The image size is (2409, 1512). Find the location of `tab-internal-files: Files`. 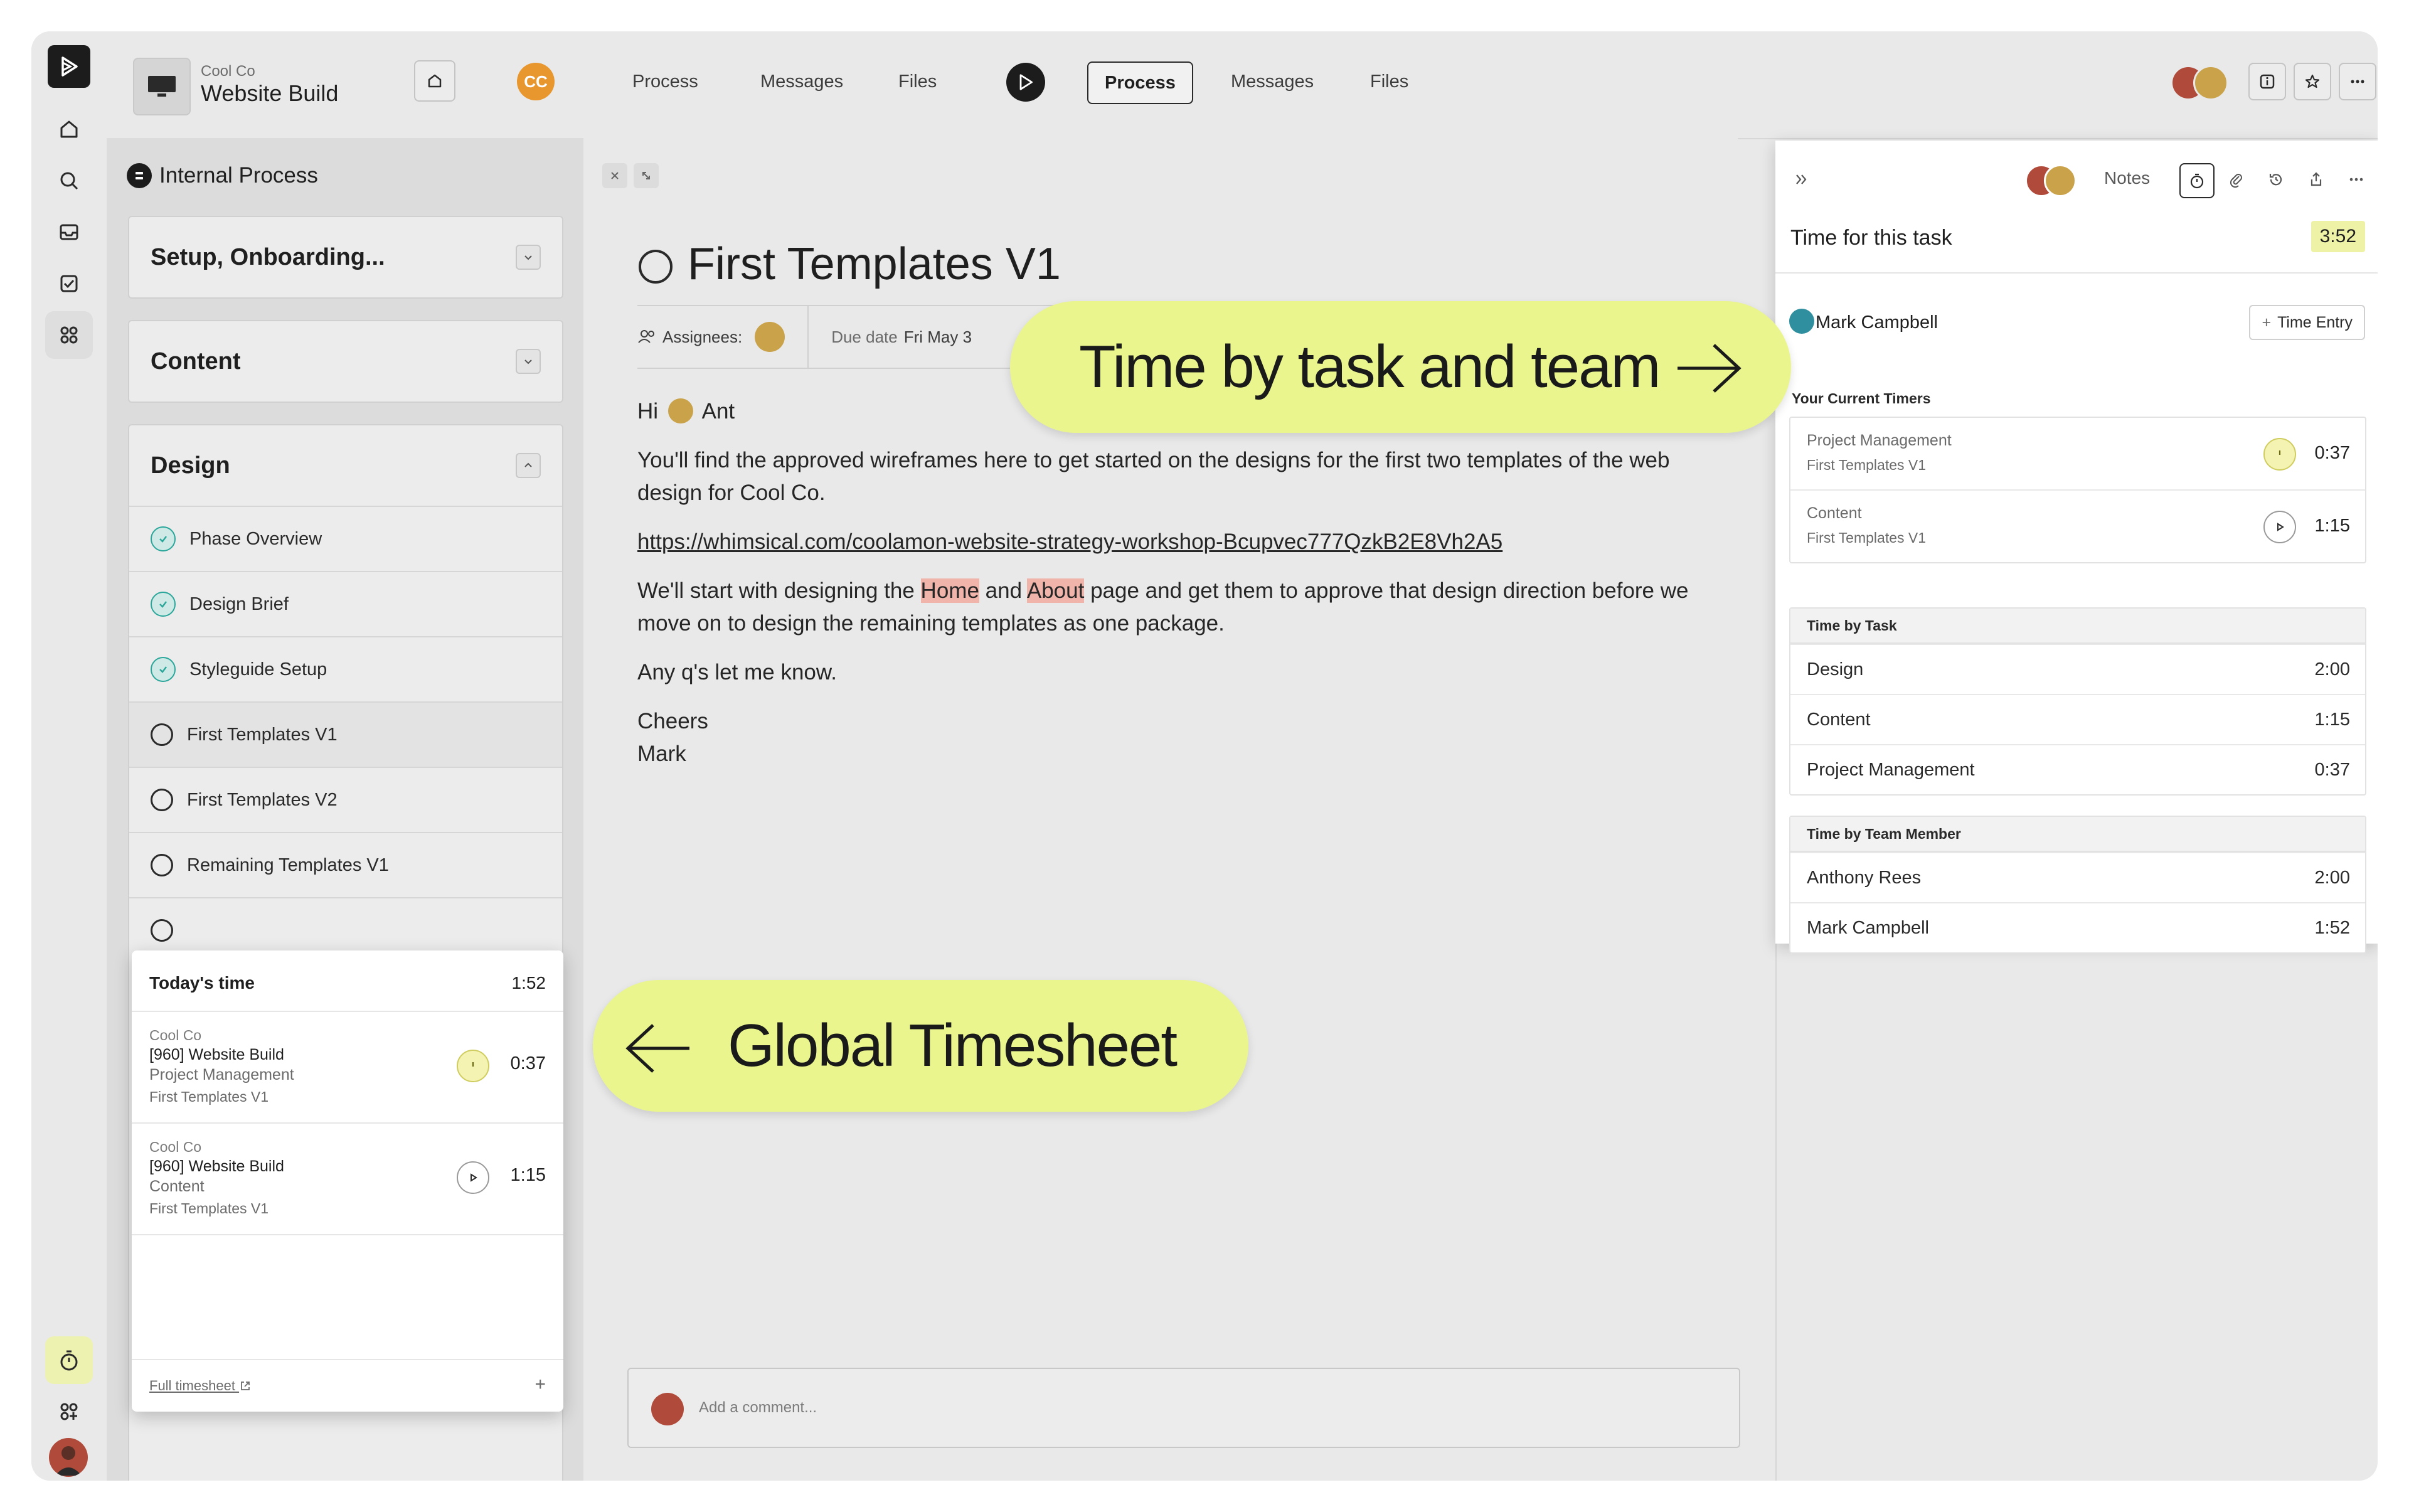

tab-internal-files: Files is located at coordinates (1389, 82).